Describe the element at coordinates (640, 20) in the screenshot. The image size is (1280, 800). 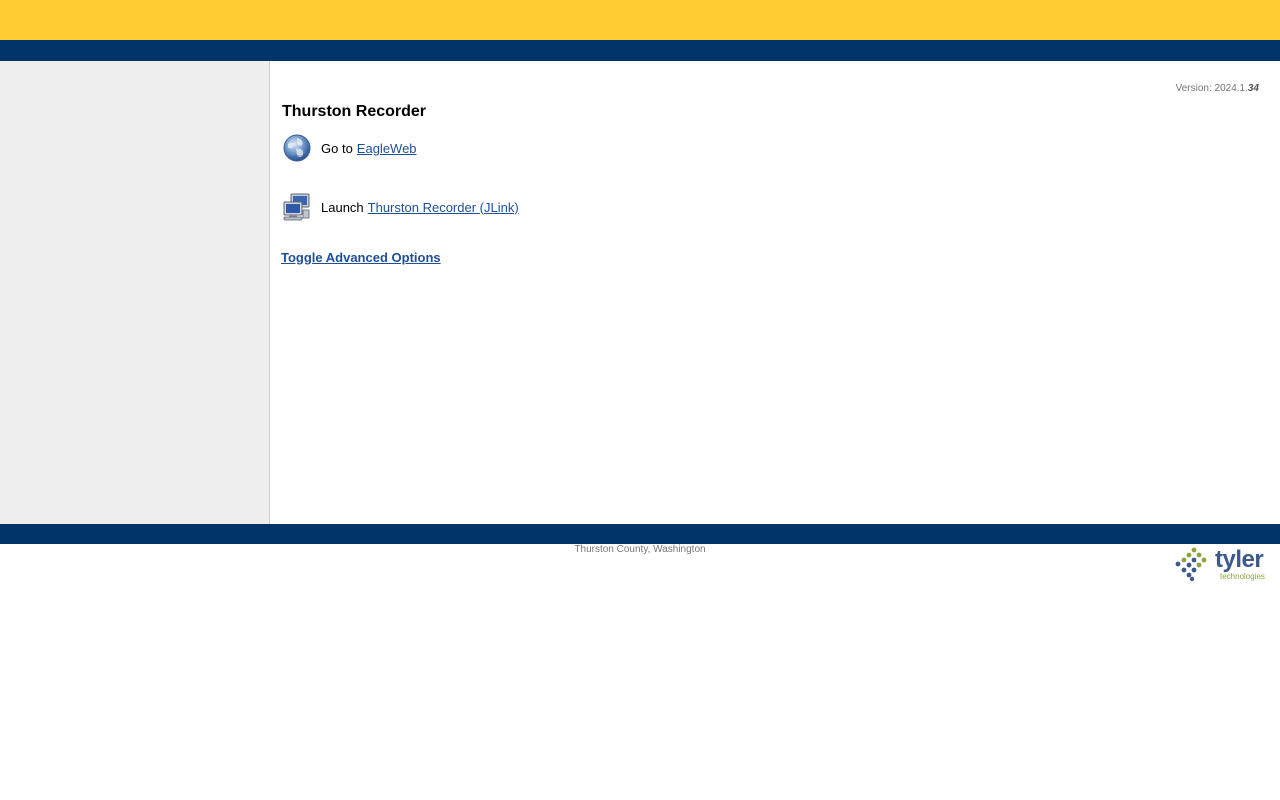
I see `top-banner` at that location.